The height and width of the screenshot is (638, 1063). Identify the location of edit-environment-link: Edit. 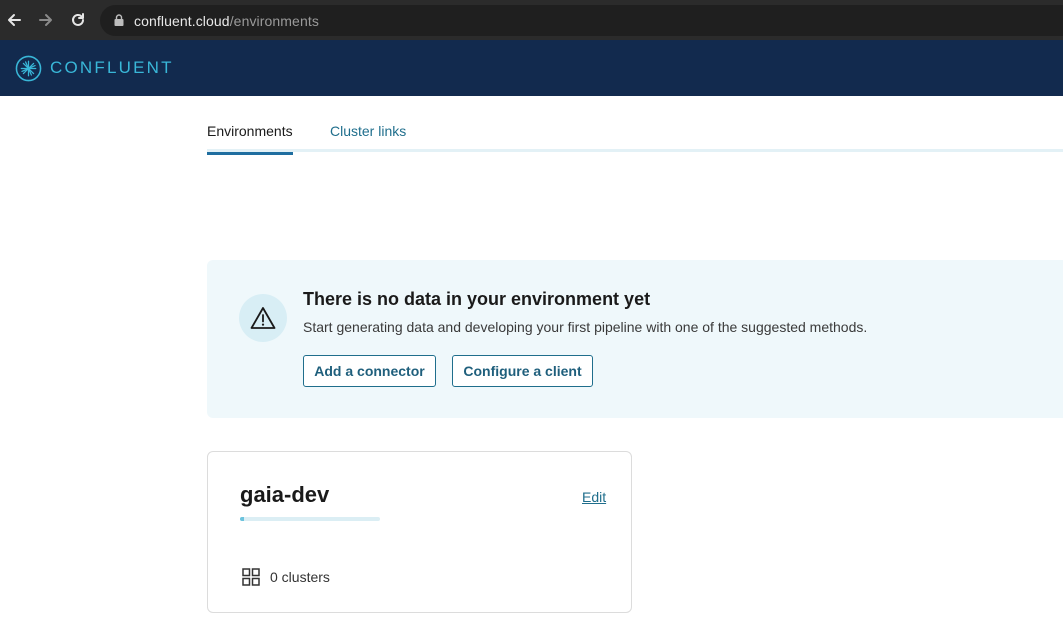
(594, 497).